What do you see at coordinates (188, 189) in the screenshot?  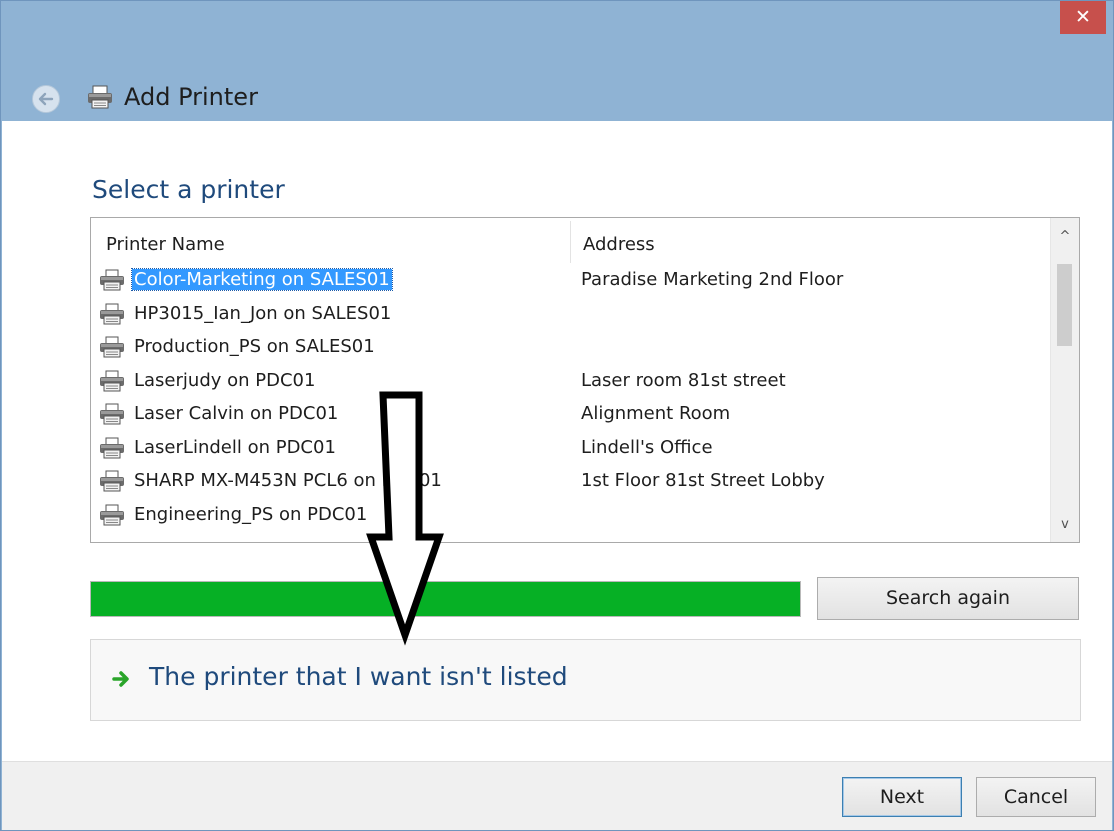 I see `page-heading: Select a printer` at bounding box center [188, 189].